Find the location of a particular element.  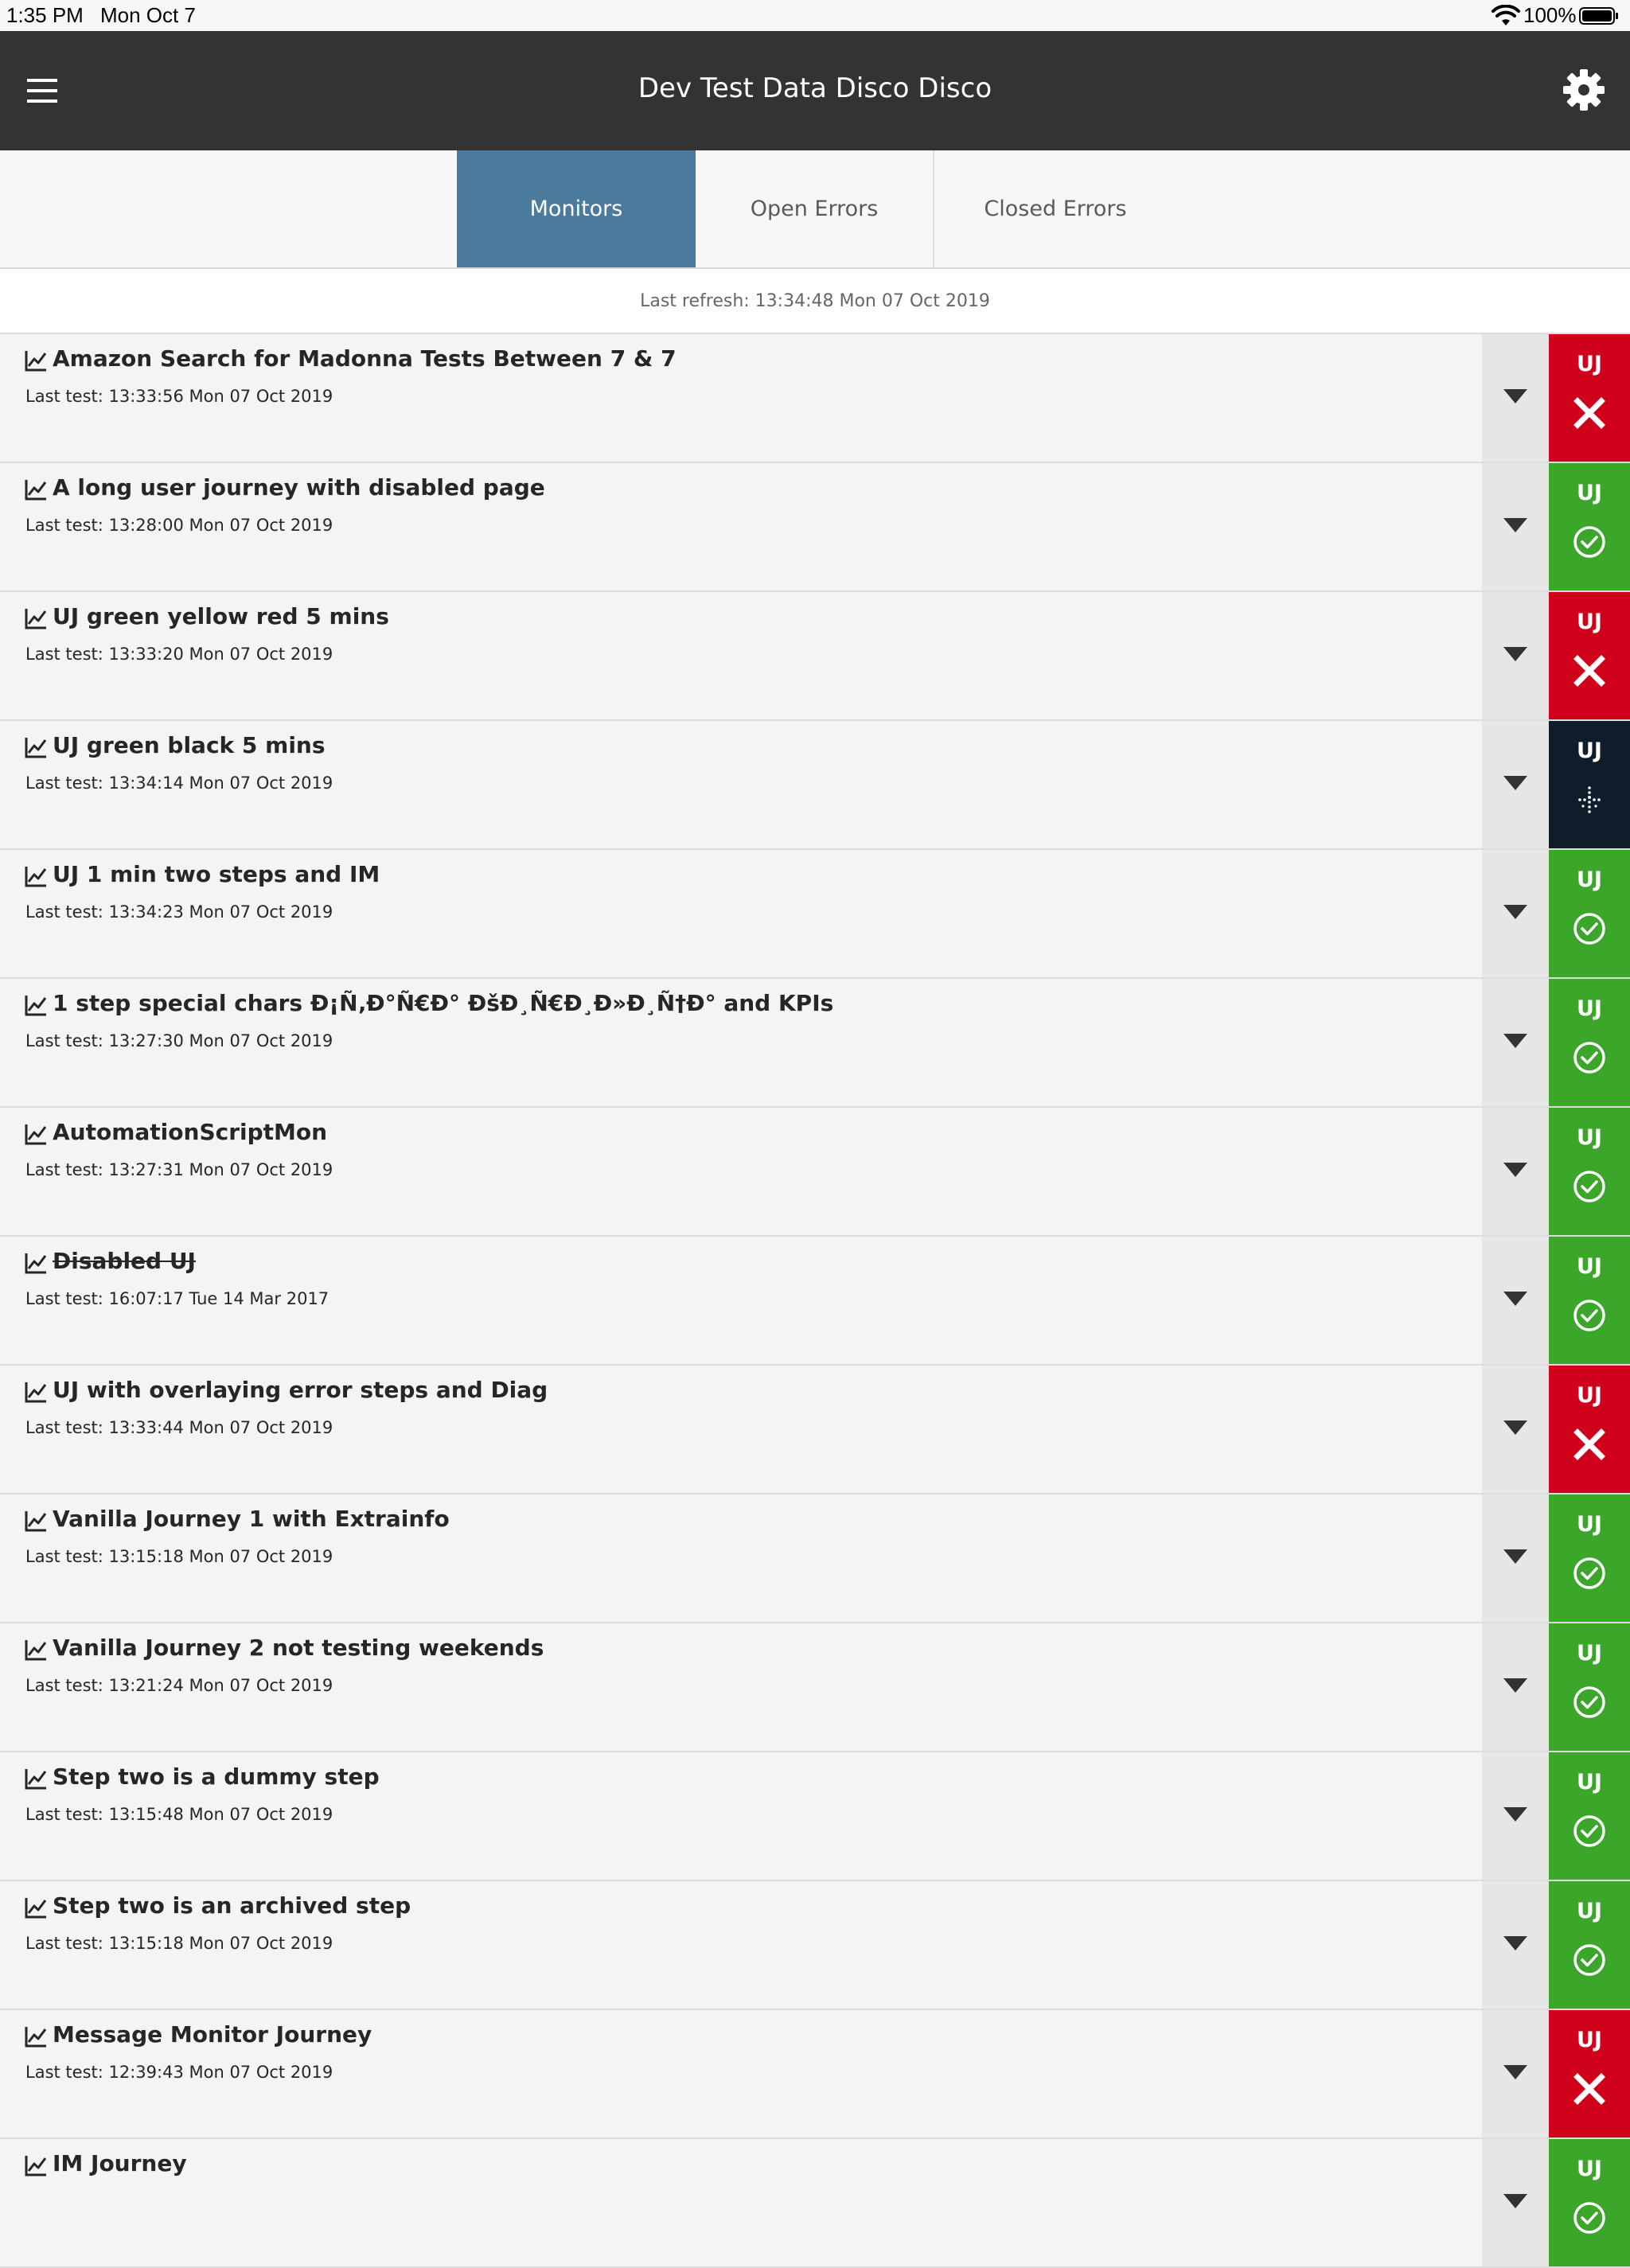

monitor-last-test: Last test: 13:15:18 Mon 07 Oct 2019 is located at coordinates (179, 1556).